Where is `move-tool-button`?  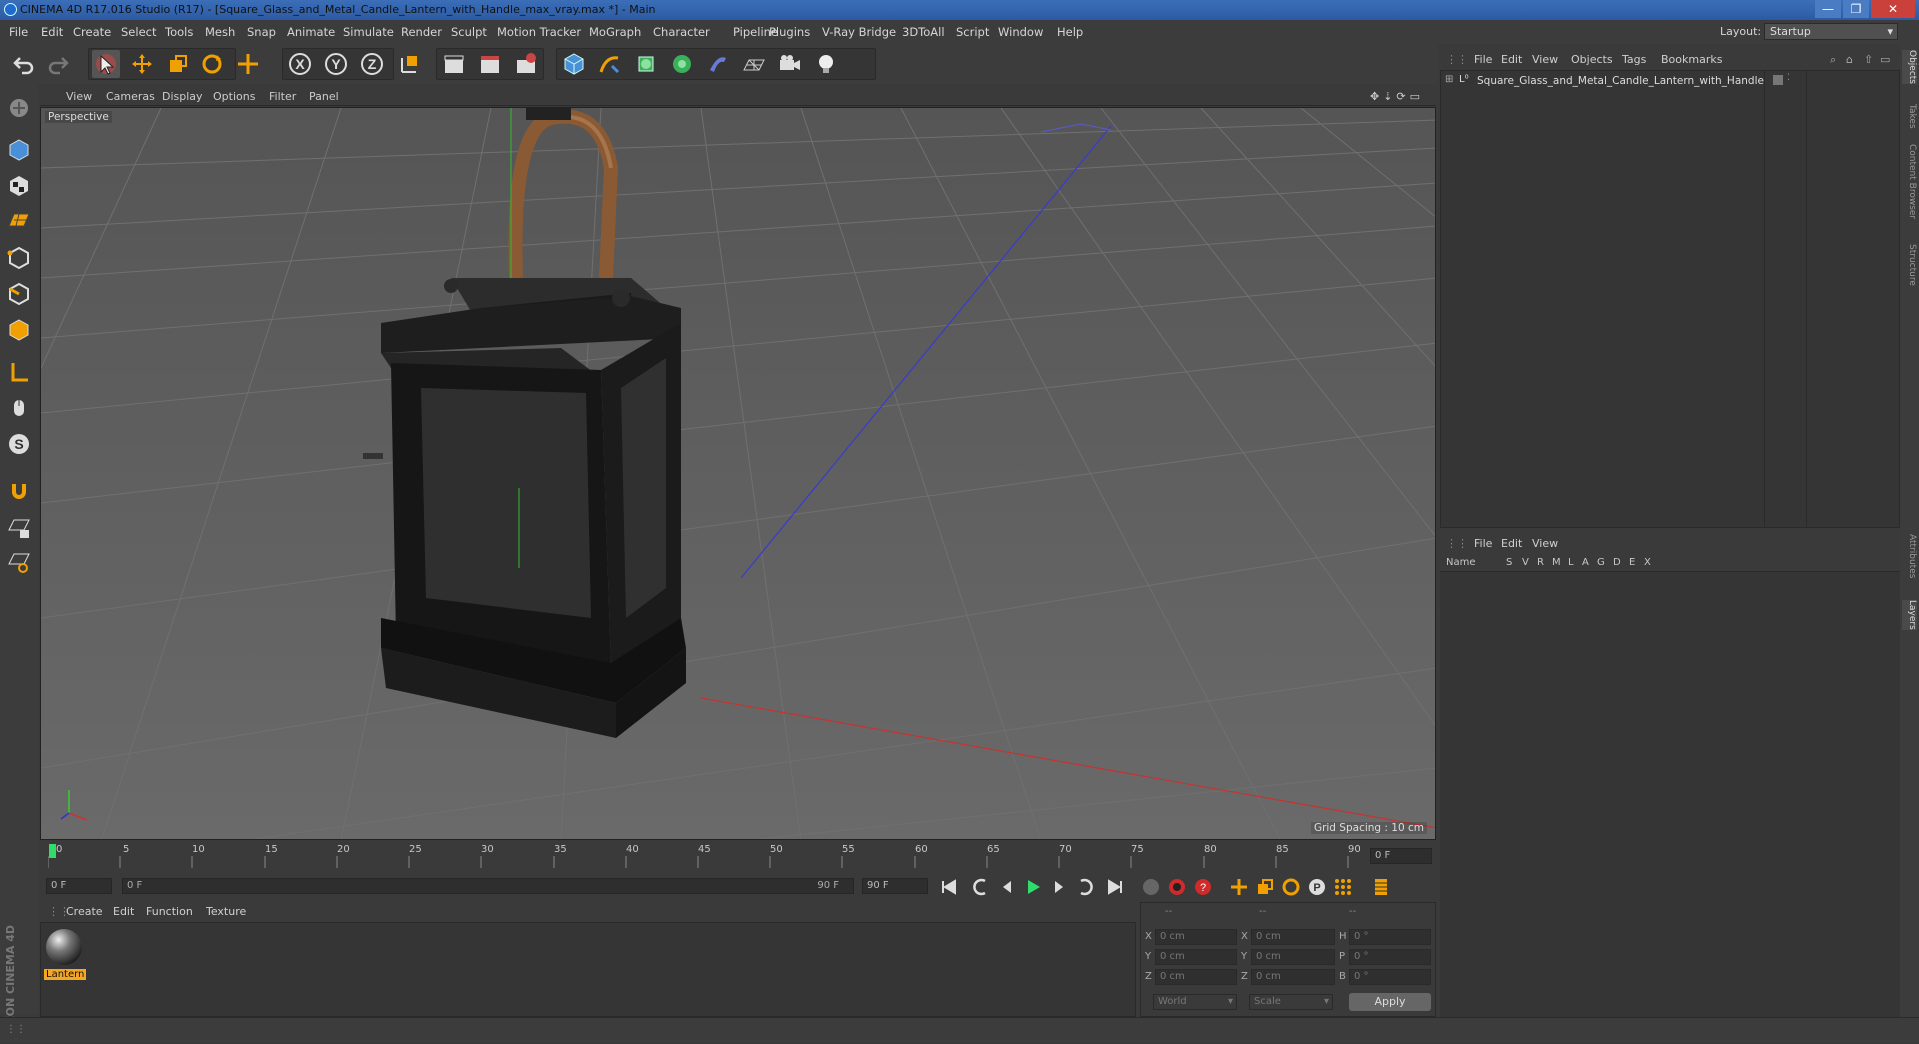 move-tool-button is located at coordinates (142, 64).